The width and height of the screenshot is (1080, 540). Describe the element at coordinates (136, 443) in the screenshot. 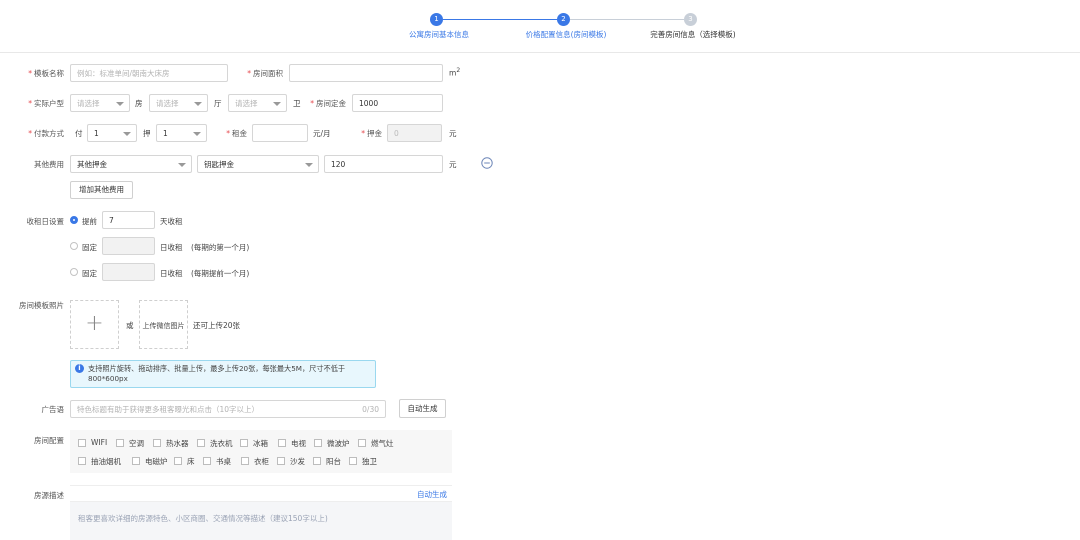

I see `facility-label: 空调` at that location.